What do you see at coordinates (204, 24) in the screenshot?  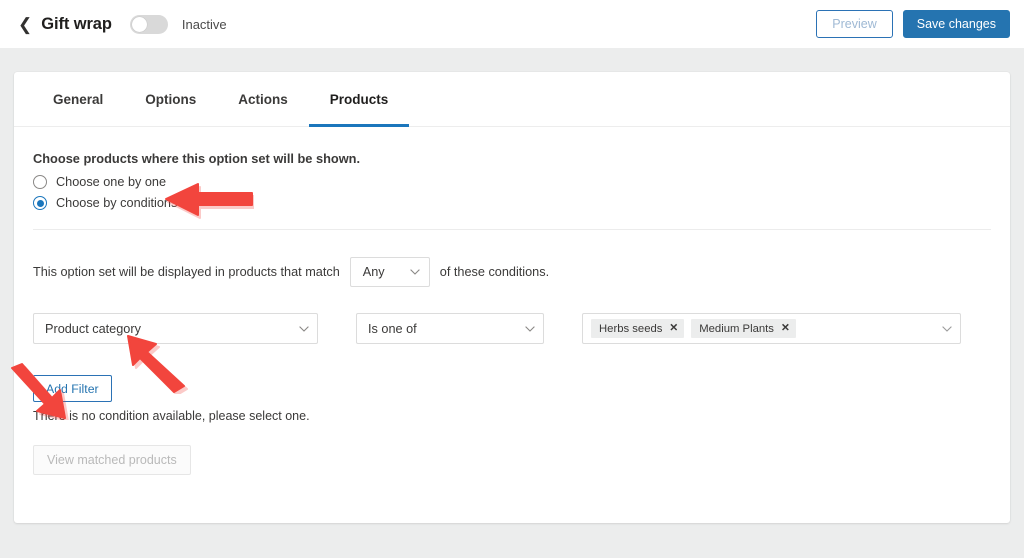 I see `toggle-status-label: Inactive` at bounding box center [204, 24].